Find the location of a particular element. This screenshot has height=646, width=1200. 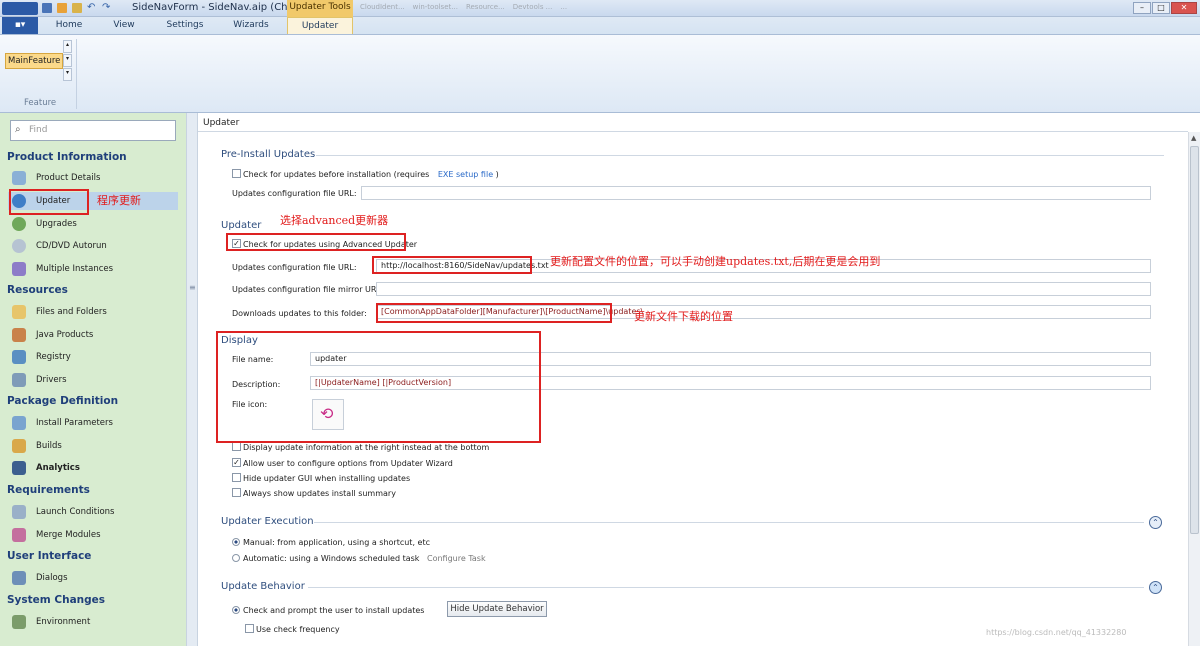

pre-install-config-url-field is located at coordinates (756, 193).